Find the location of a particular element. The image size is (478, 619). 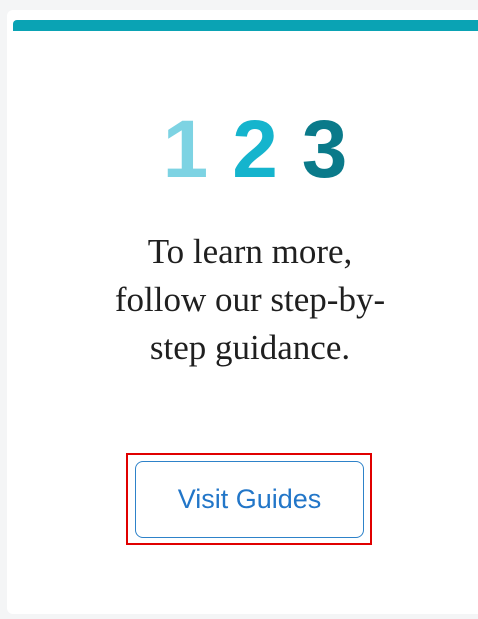

visit-guides-button: Visit Guides is located at coordinates (249, 499).